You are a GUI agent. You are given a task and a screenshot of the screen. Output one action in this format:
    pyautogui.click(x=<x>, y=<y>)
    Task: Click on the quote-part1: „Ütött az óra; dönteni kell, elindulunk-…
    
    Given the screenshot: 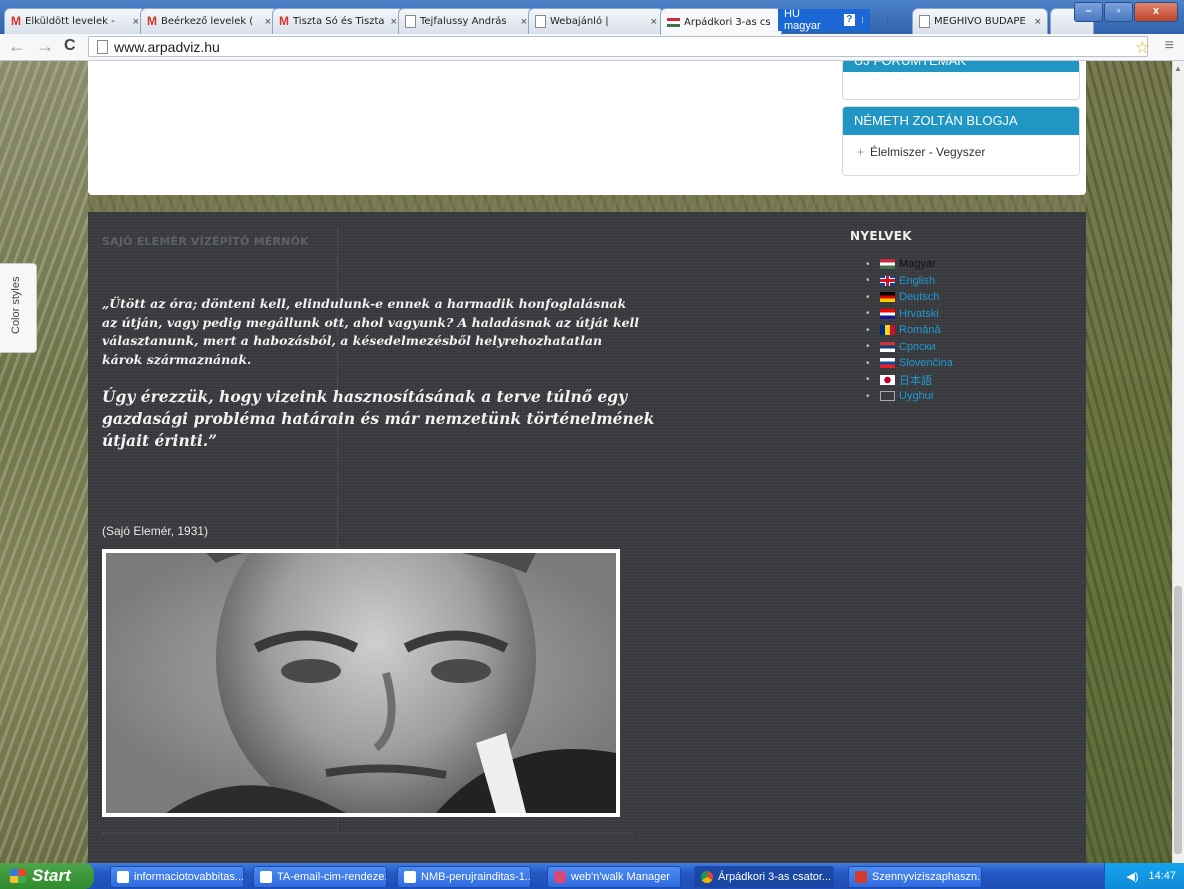 What is the action you would take?
    pyautogui.click(x=371, y=331)
    